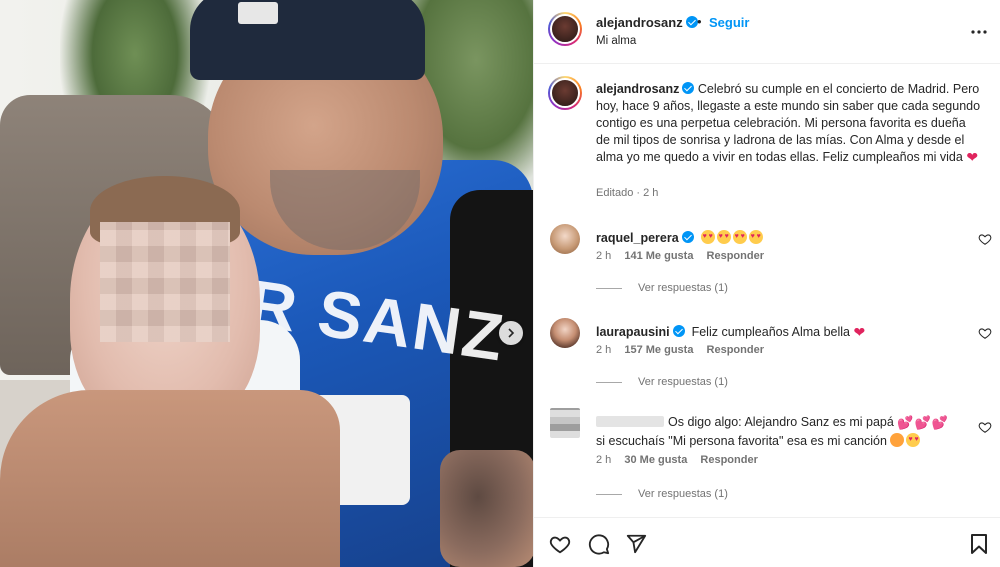 The image size is (1000, 567). I want to click on like-button, so click(560, 544).